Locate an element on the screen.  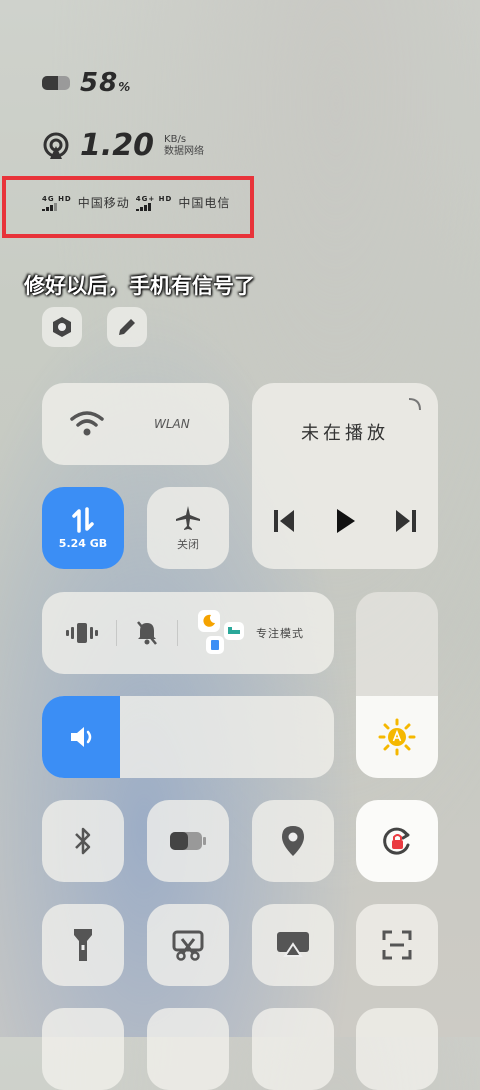
rotation-lock-tile is located at coordinates (397, 841).